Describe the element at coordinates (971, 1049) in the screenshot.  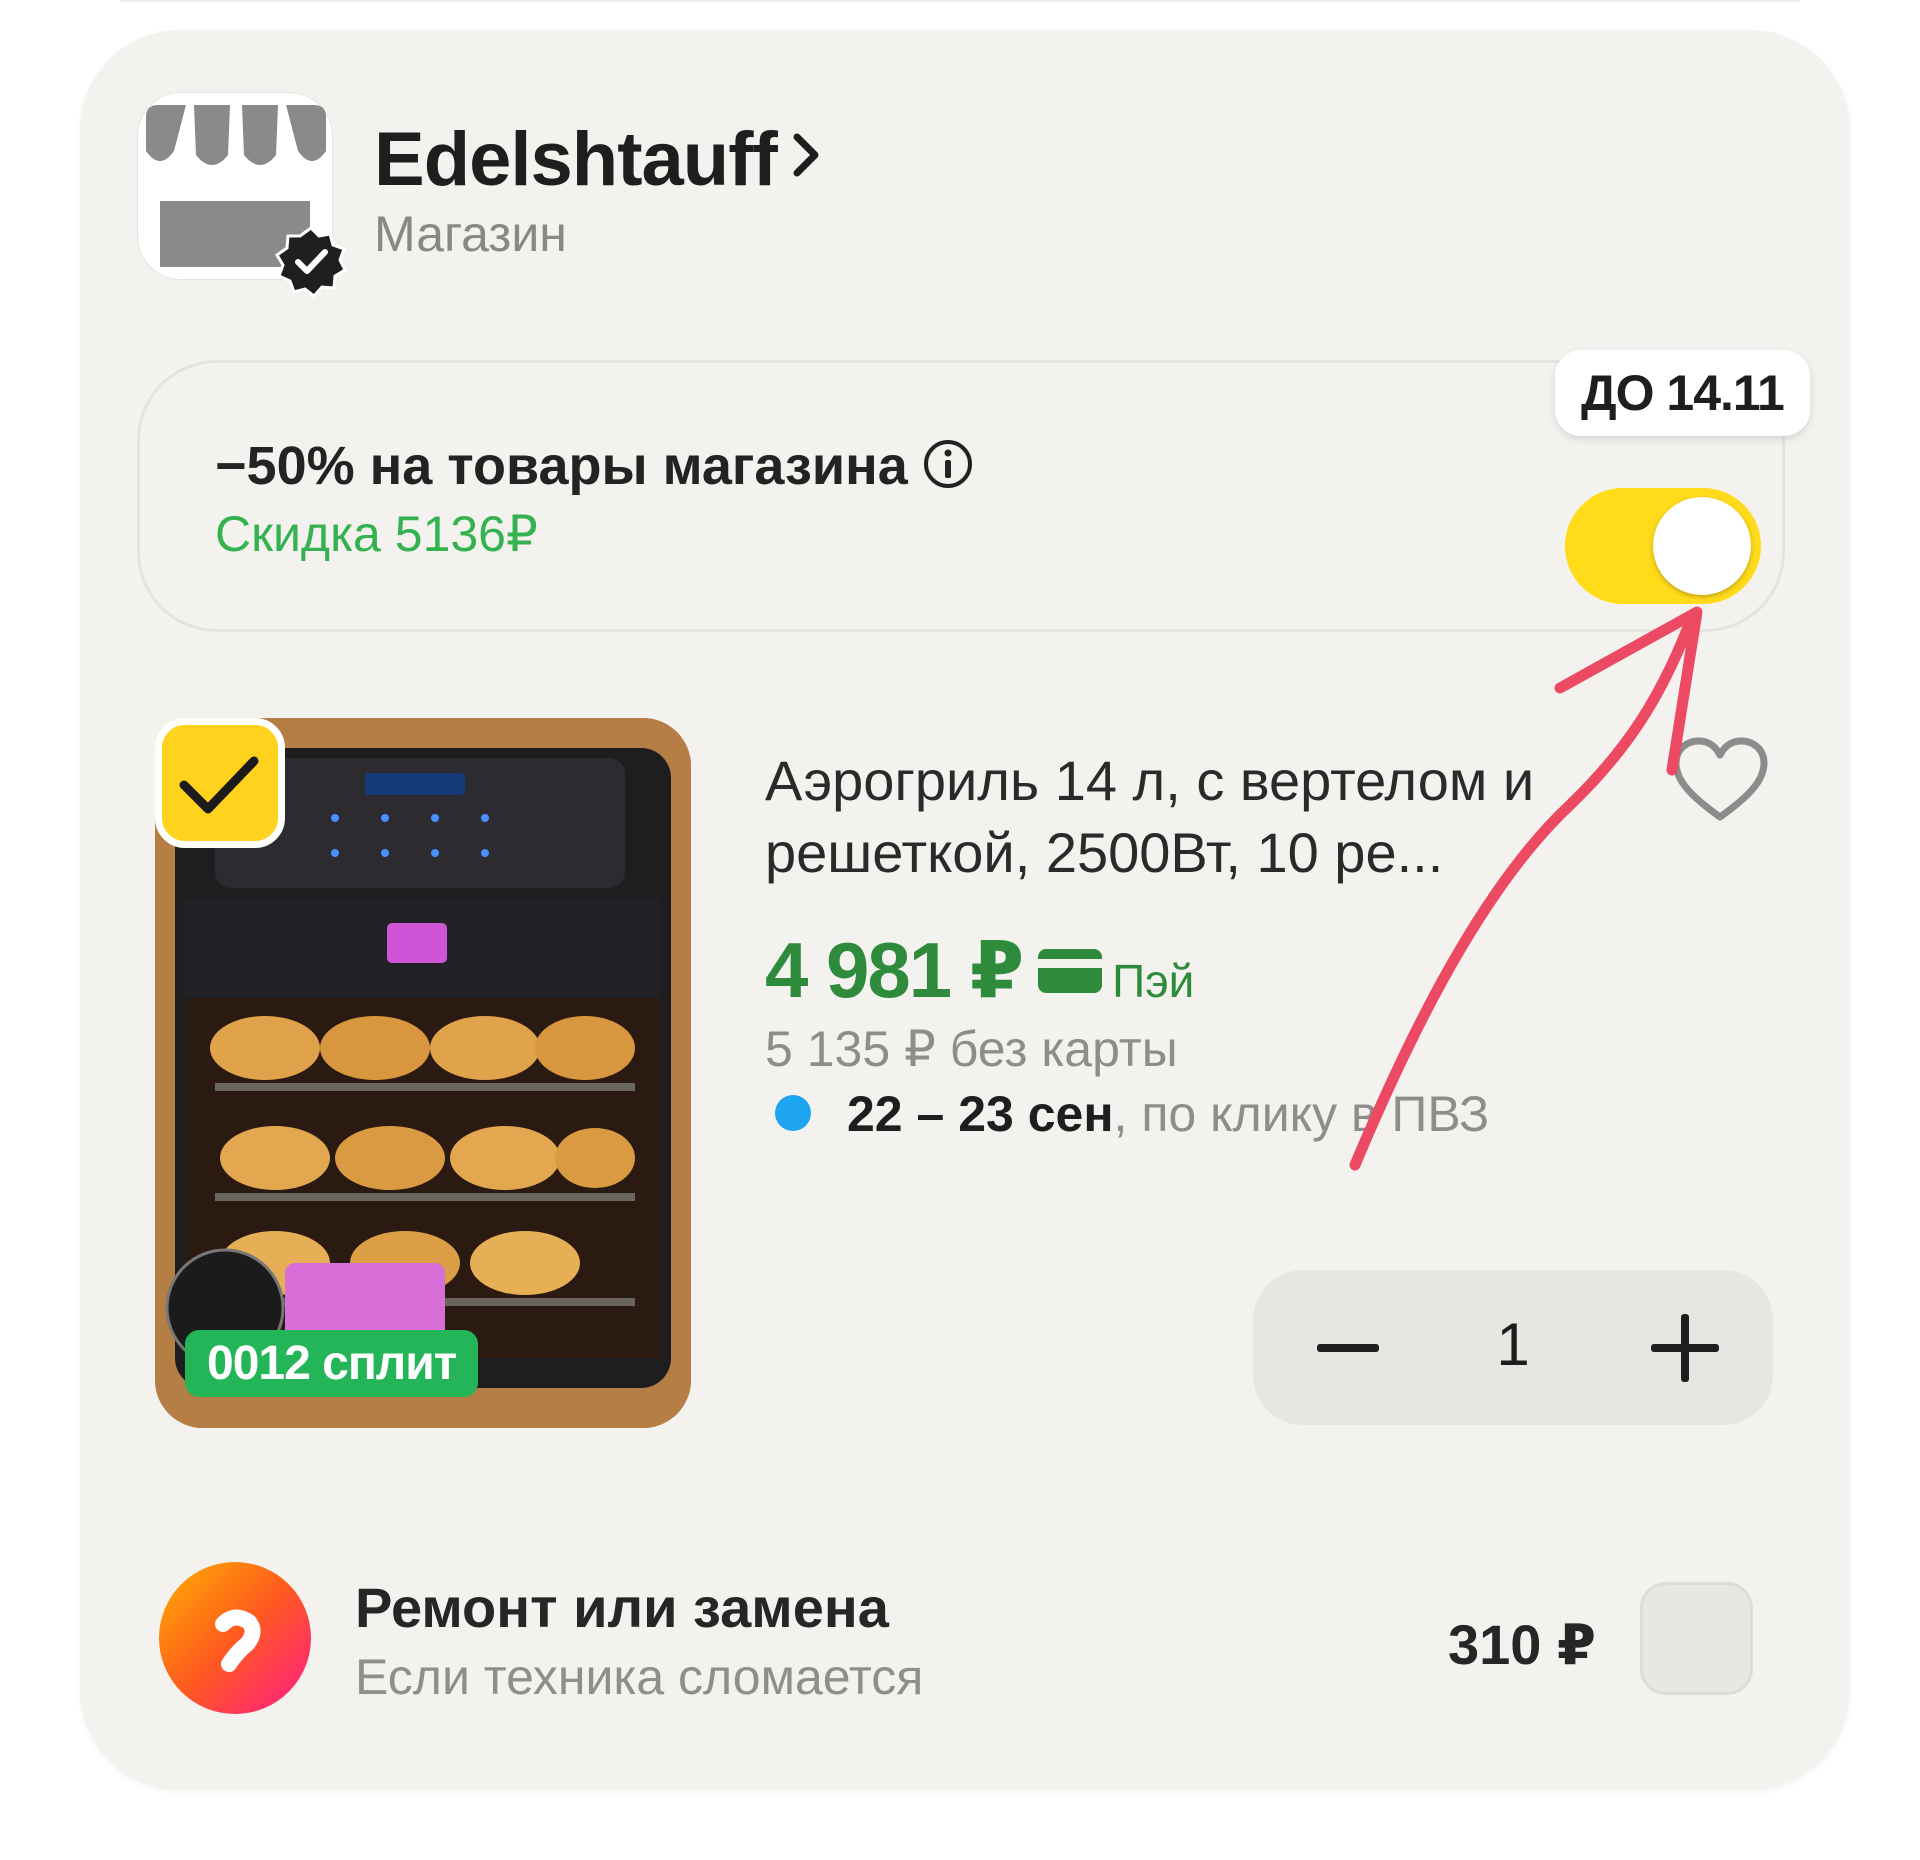
I see `price-without-card: 5 135 ₽ без карты` at that location.